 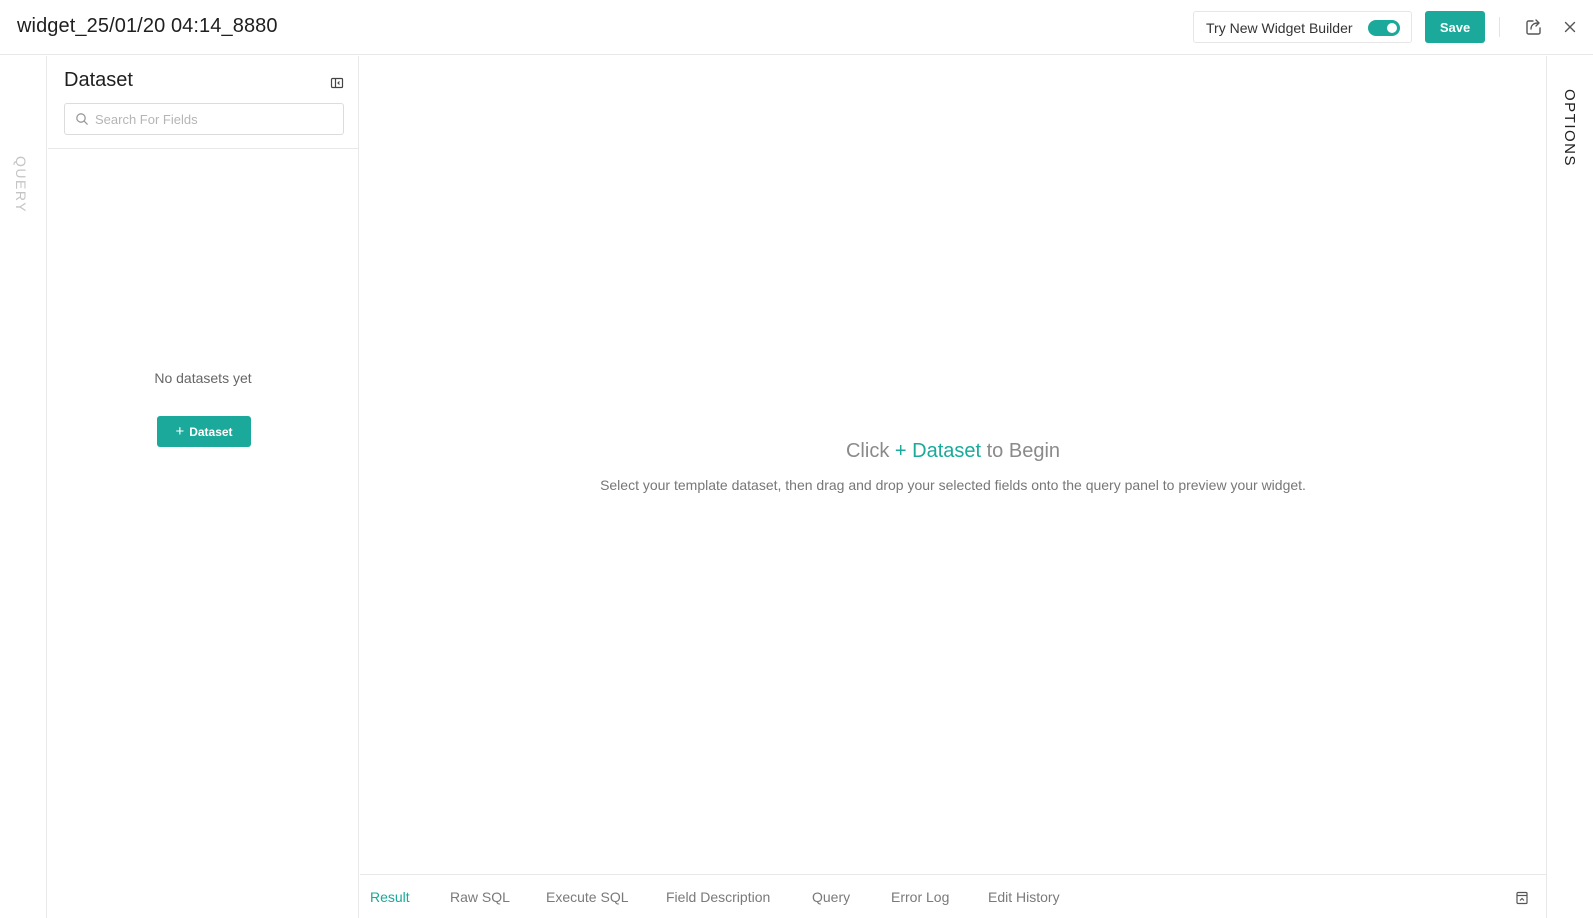 I want to click on tab-raw-sql: Raw SQL, so click(x=480, y=897).